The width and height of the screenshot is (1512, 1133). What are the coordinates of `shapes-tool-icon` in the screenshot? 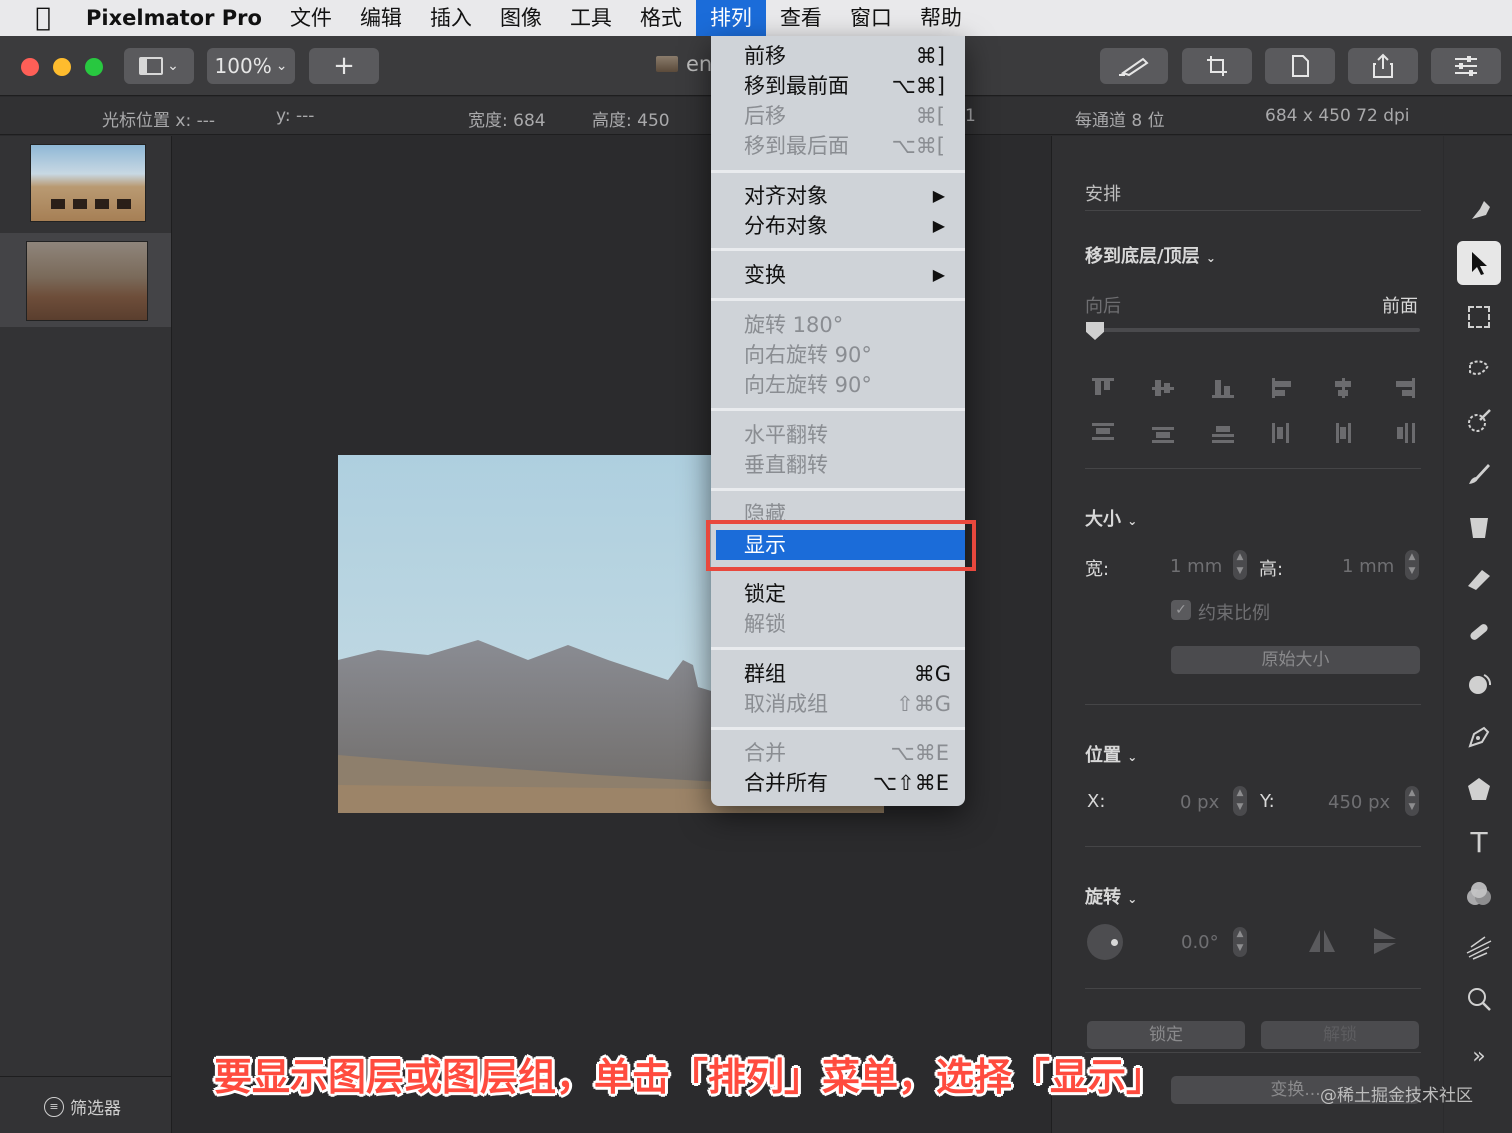 It's located at (1479, 789).